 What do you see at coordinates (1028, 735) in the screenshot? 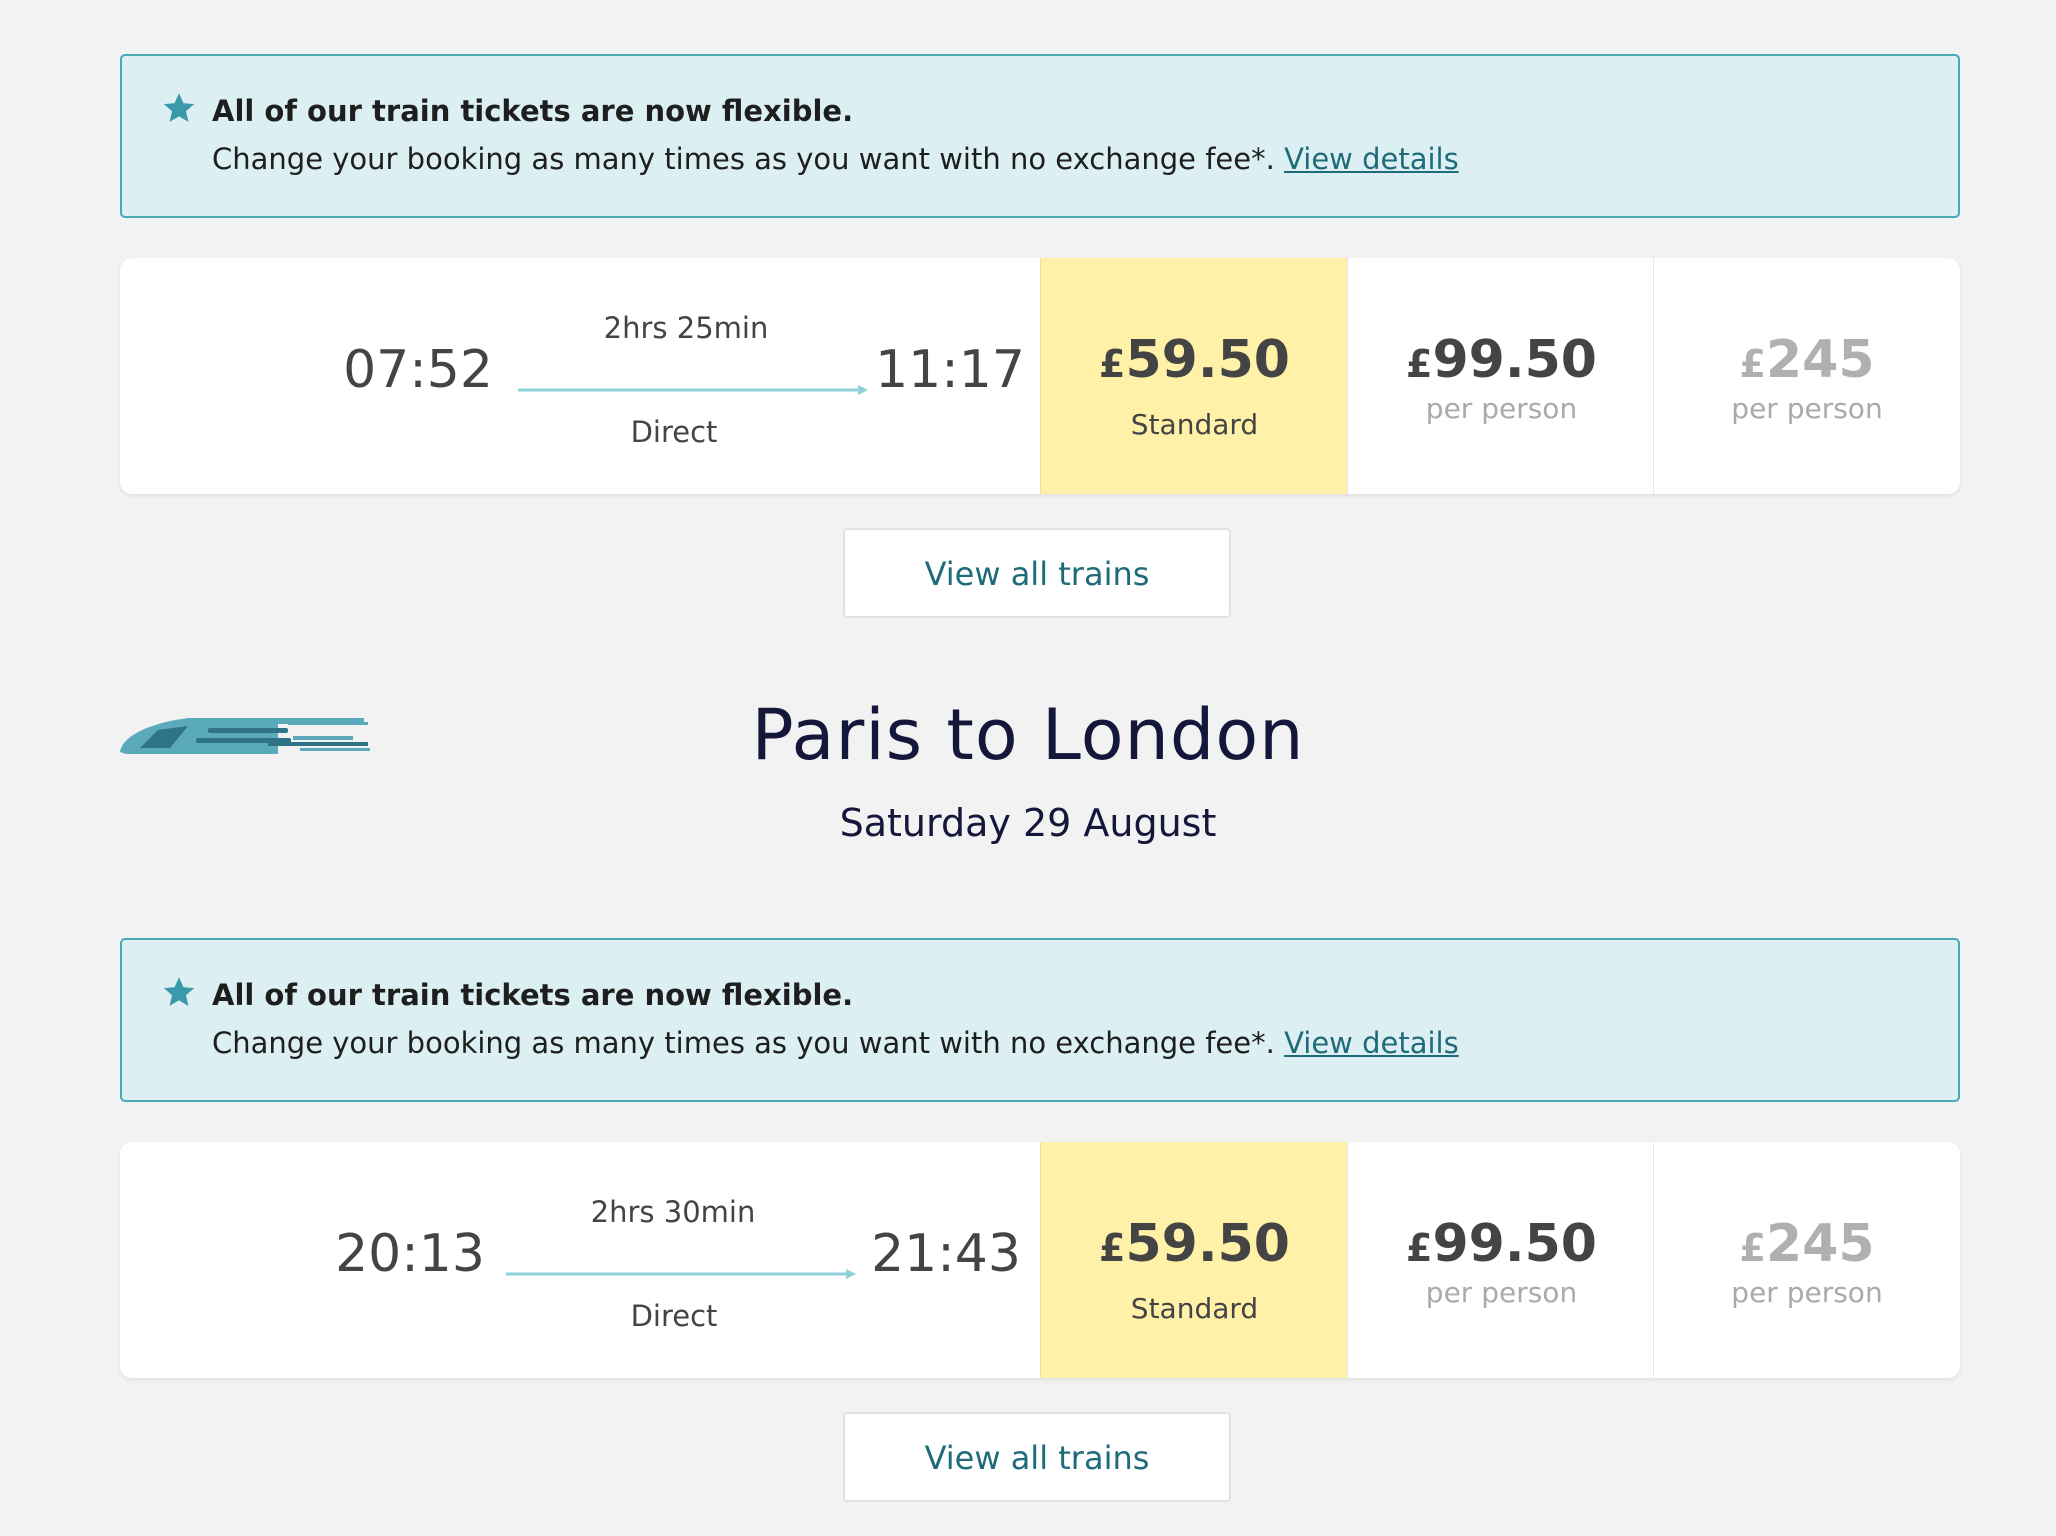
I see `route-title: Paris to London` at bounding box center [1028, 735].